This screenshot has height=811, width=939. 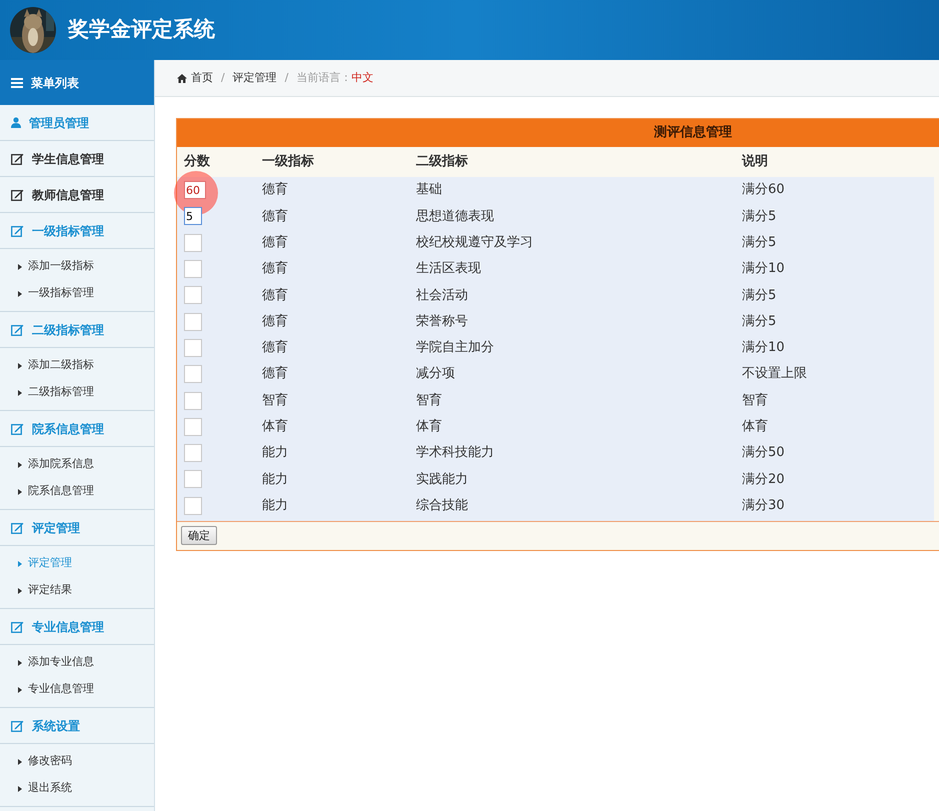 I want to click on sidebar-item: 评定结果, so click(x=77, y=590).